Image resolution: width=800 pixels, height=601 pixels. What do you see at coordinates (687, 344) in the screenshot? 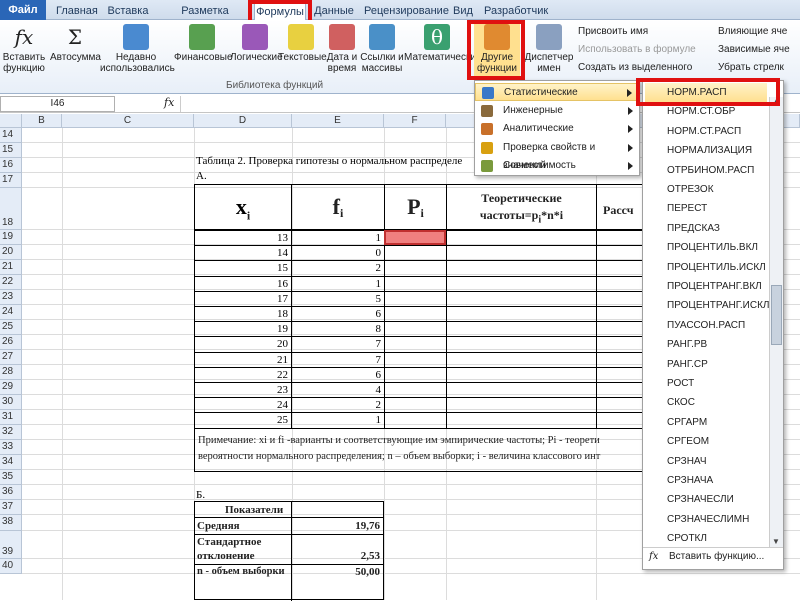
I see `function-item: РАНГ.РВ` at bounding box center [687, 344].